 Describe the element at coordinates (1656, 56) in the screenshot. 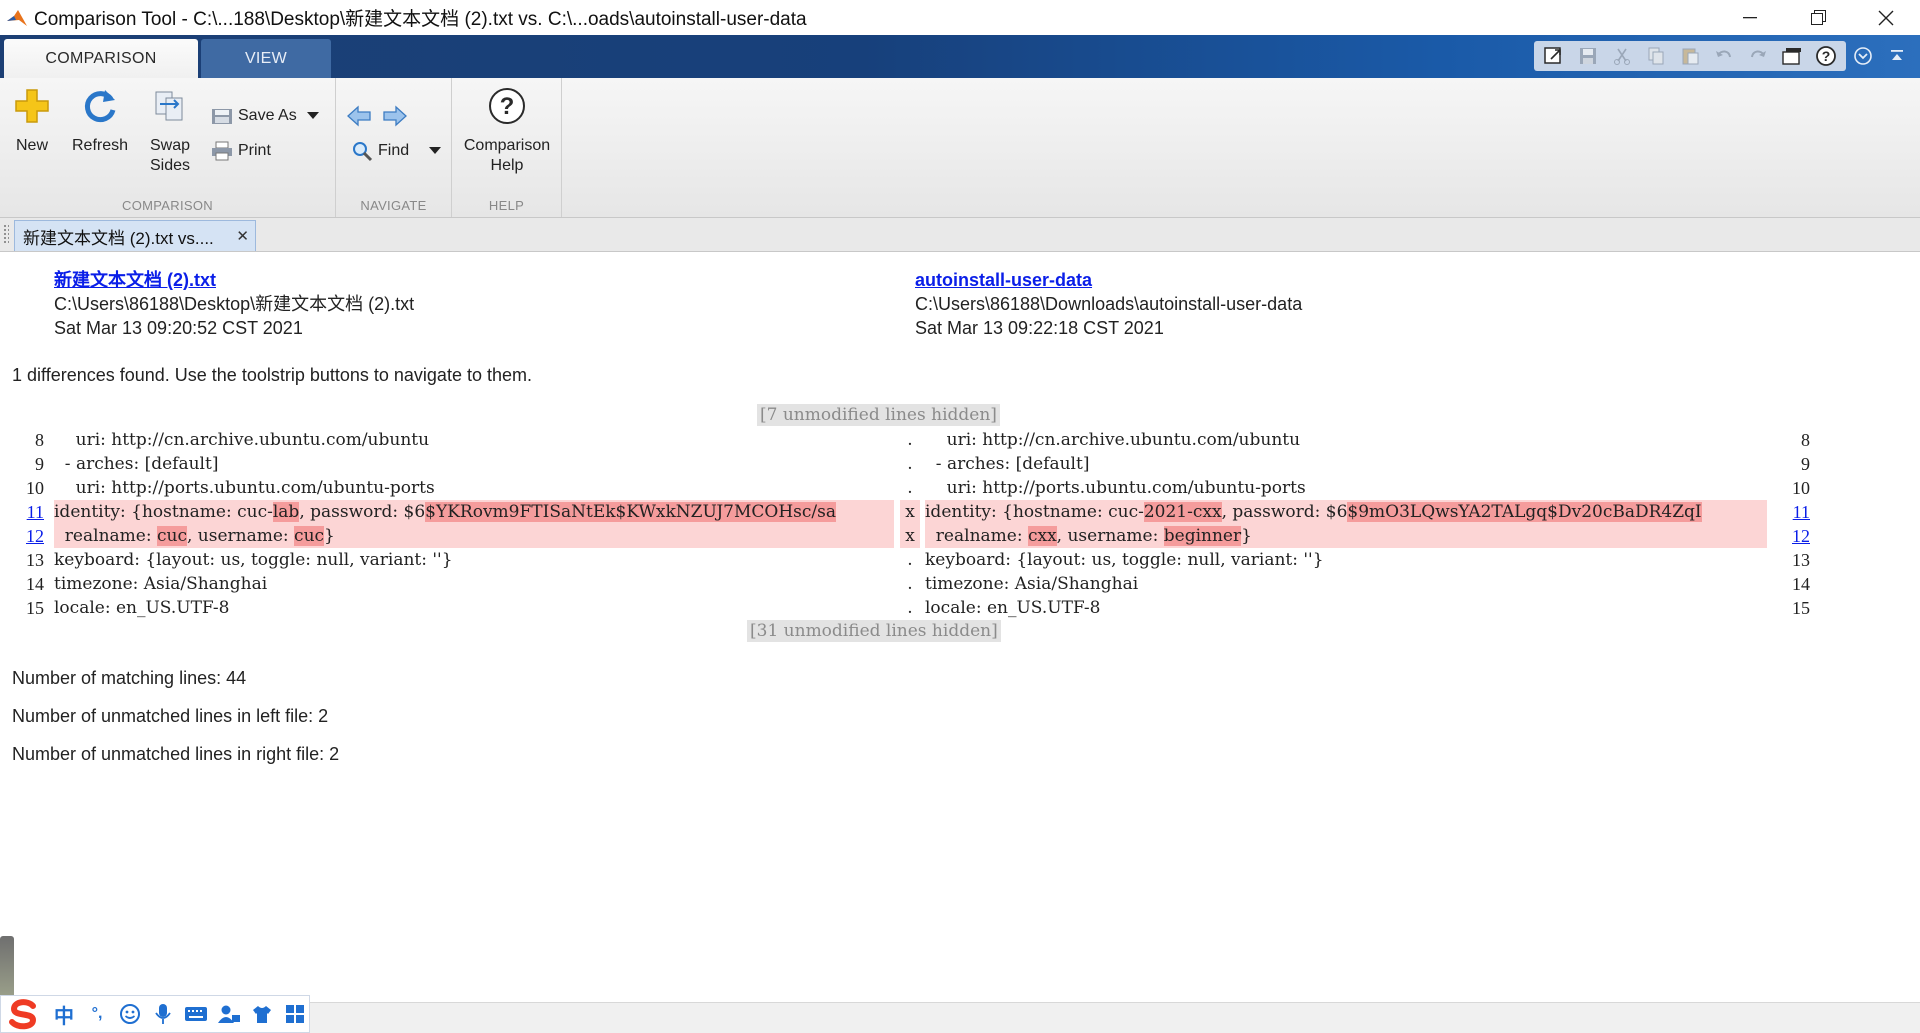

I see `qat-copy-button` at that location.